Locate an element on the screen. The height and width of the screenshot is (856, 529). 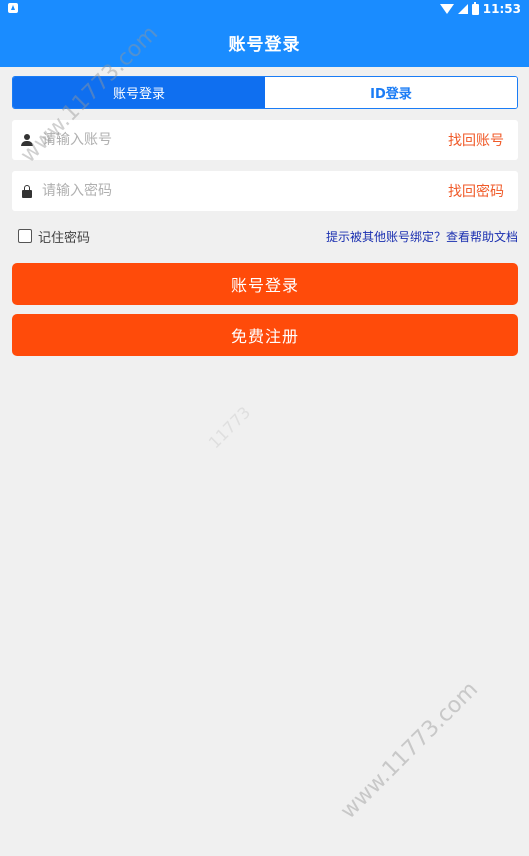
tab-account-login: 账号登录 is located at coordinates (139, 92).